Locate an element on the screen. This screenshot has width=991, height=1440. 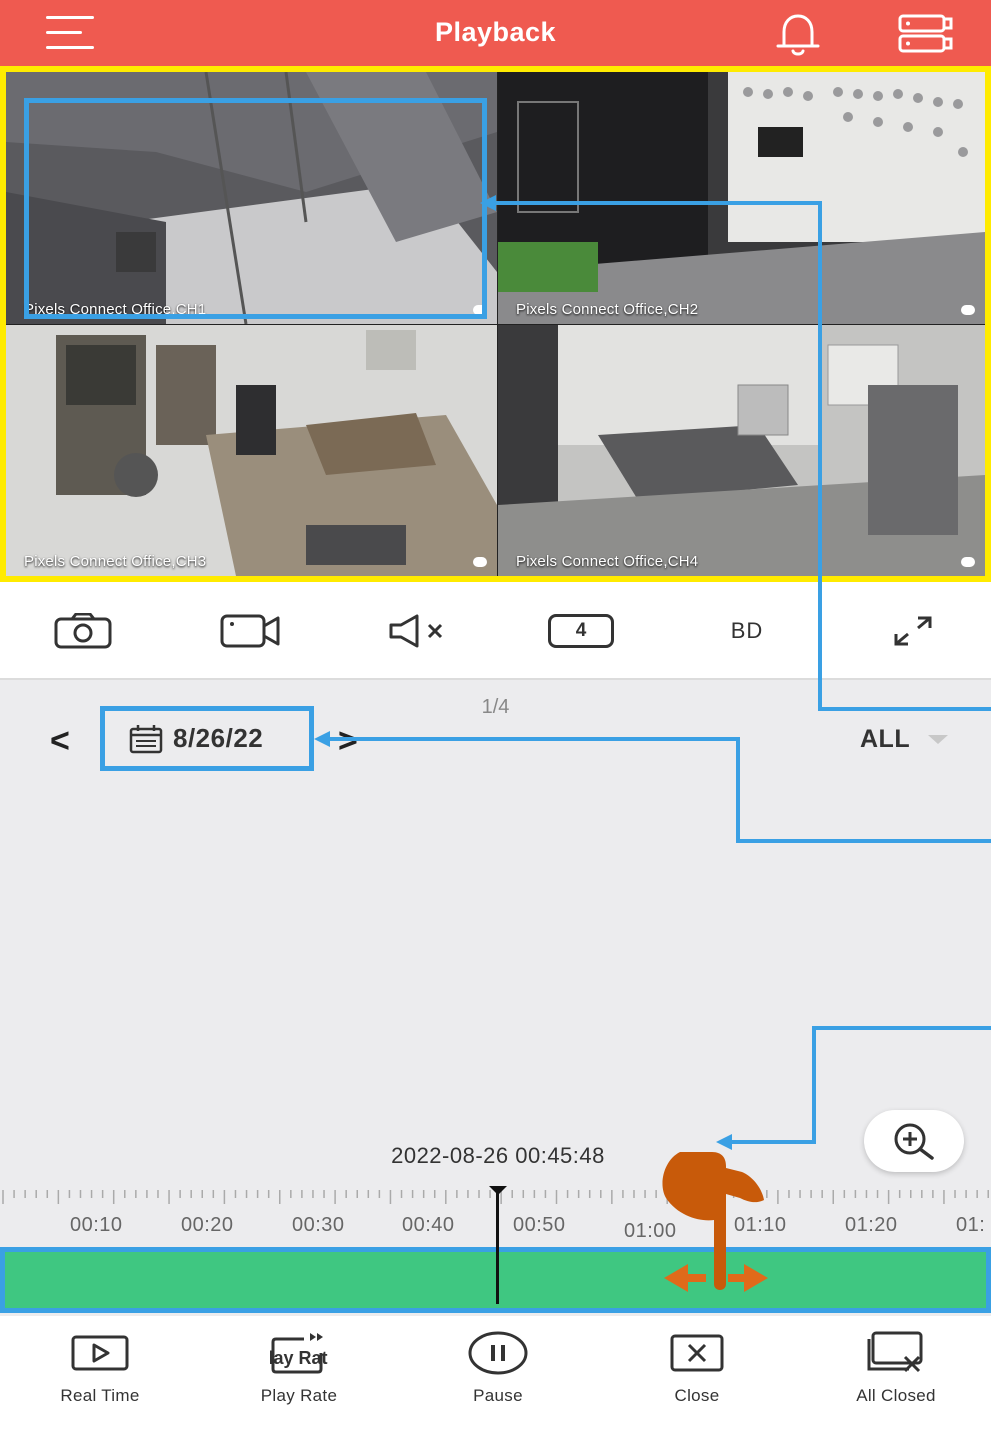
timeline-tick-label: 00:40 is located at coordinates (428, 1225).